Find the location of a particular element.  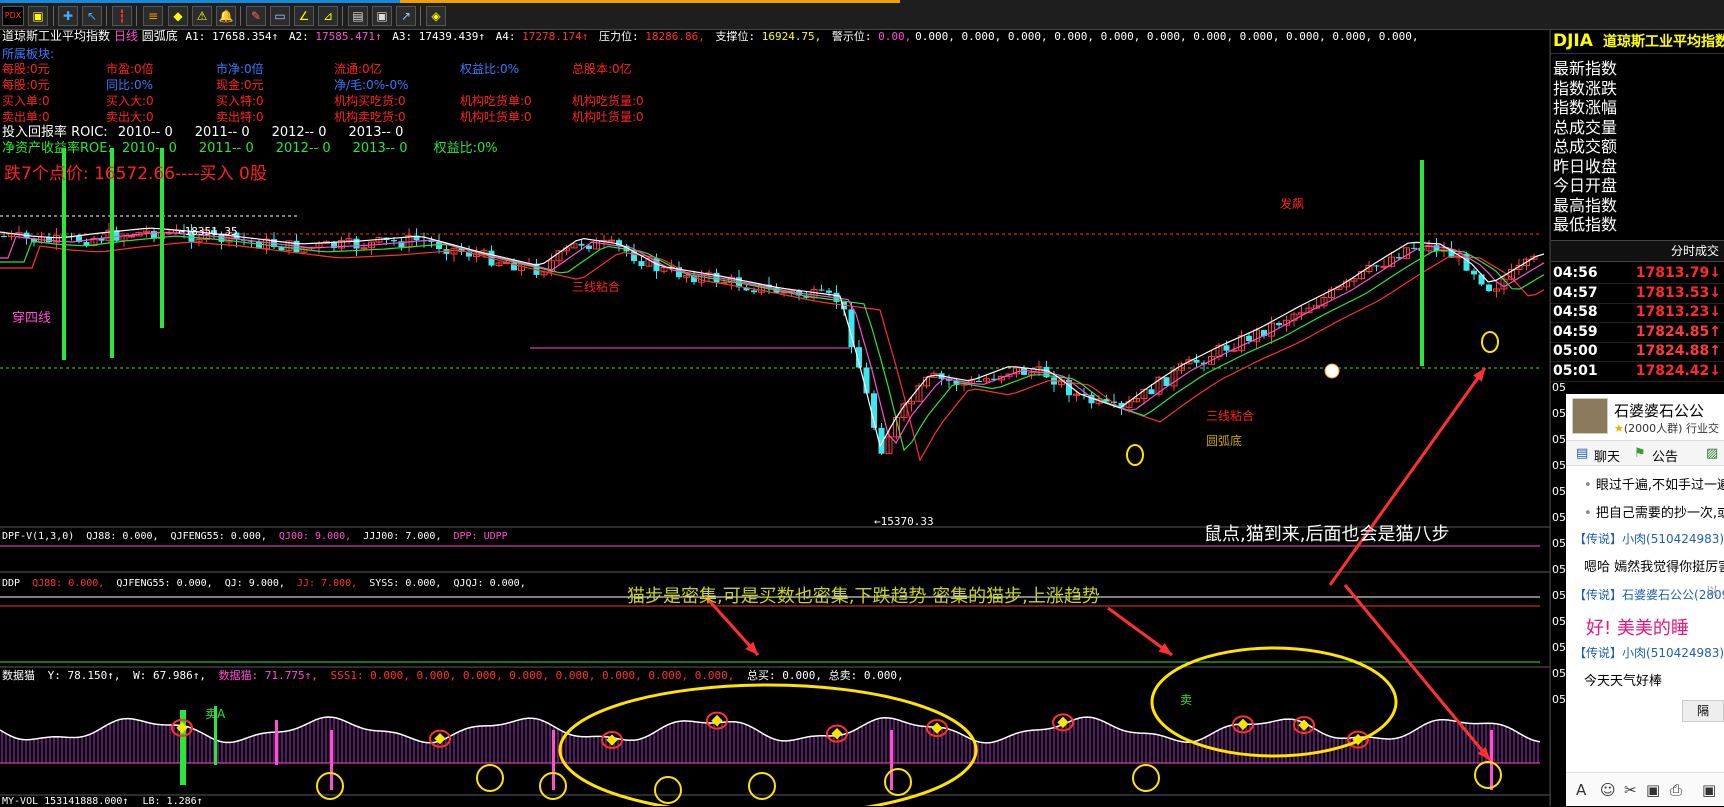

chat-text: 嗯哈 嫣然我觉得你挺厉害 is located at coordinates (1654, 567).